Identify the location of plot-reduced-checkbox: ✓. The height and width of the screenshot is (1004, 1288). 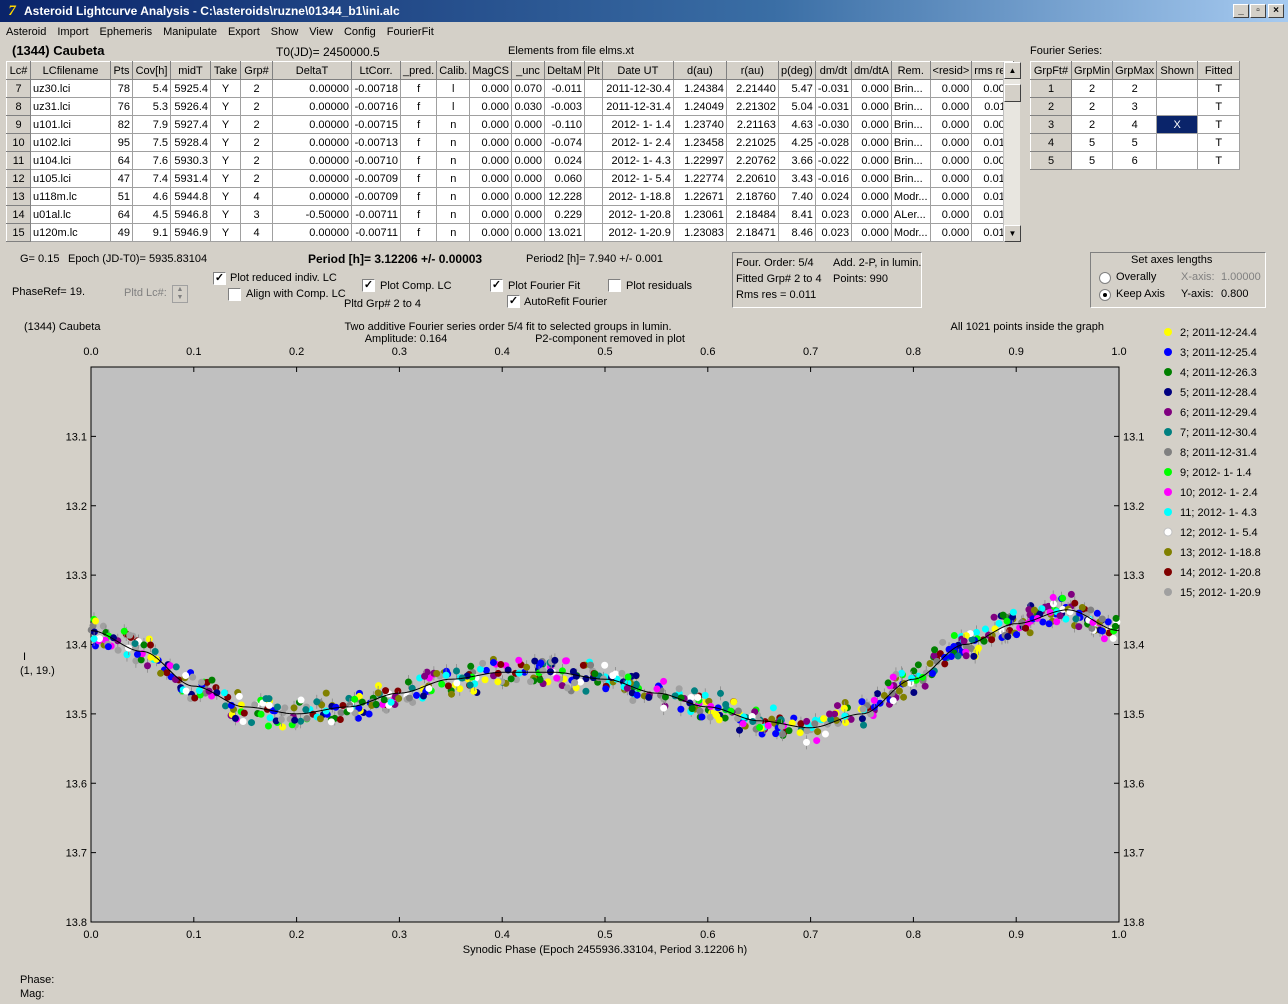
(219, 278).